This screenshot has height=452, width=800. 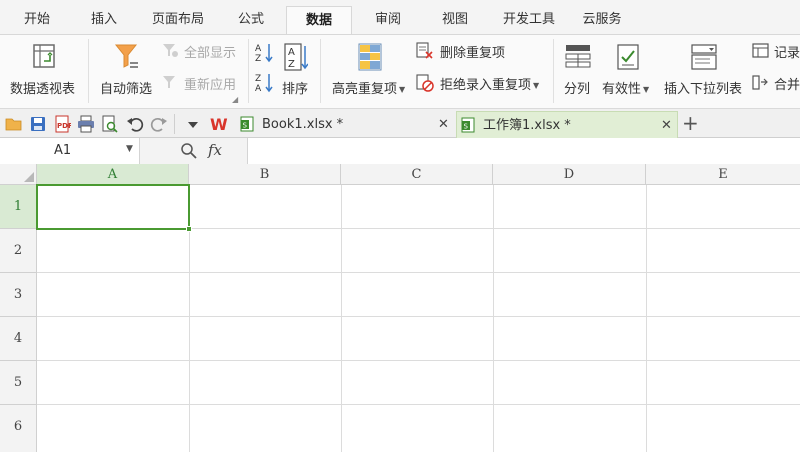 What do you see at coordinates (319, 20) in the screenshot?
I see `menu-tab-data: 数据` at bounding box center [319, 20].